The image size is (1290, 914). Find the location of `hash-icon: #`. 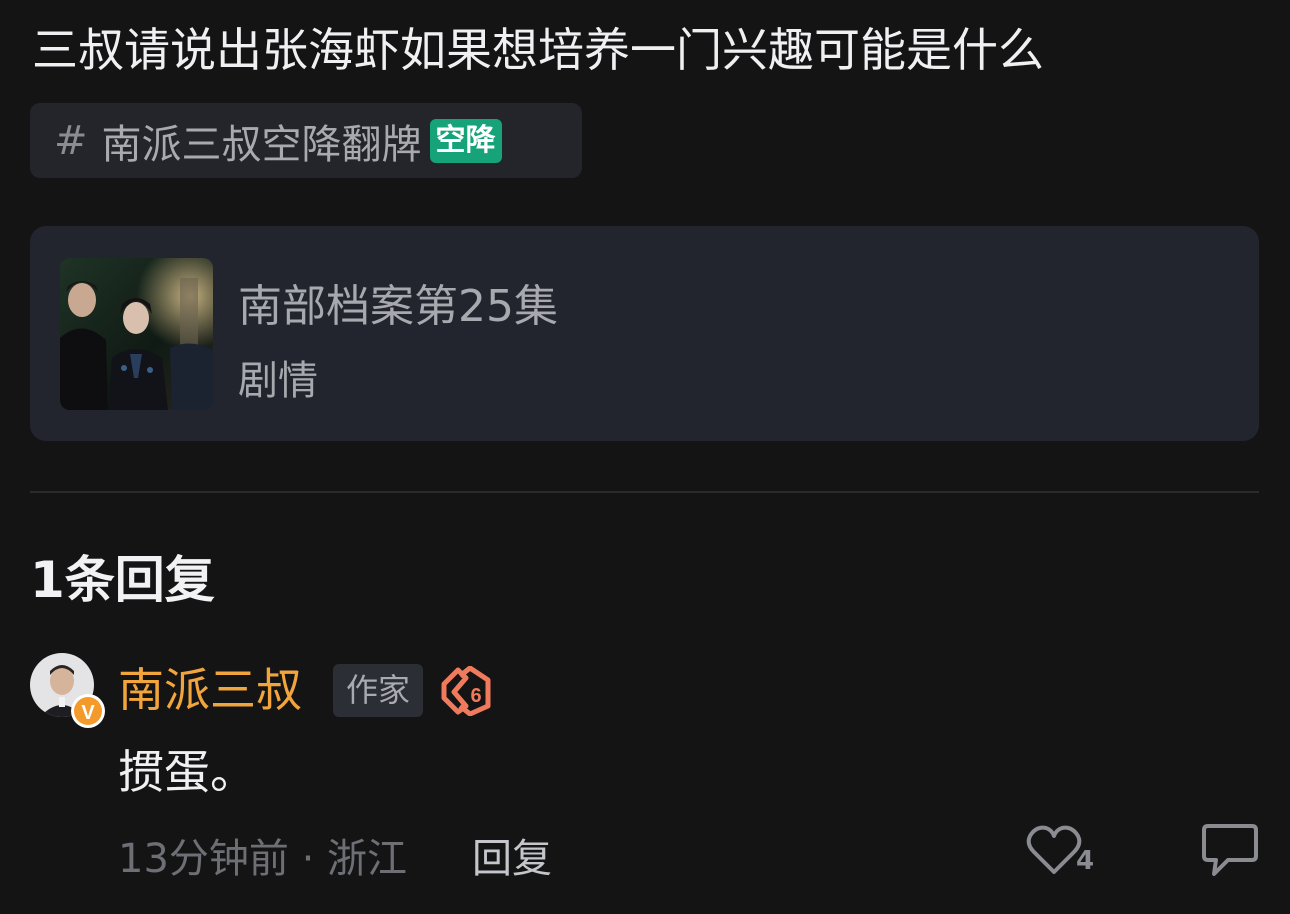

hash-icon: # is located at coordinates (71, 140).